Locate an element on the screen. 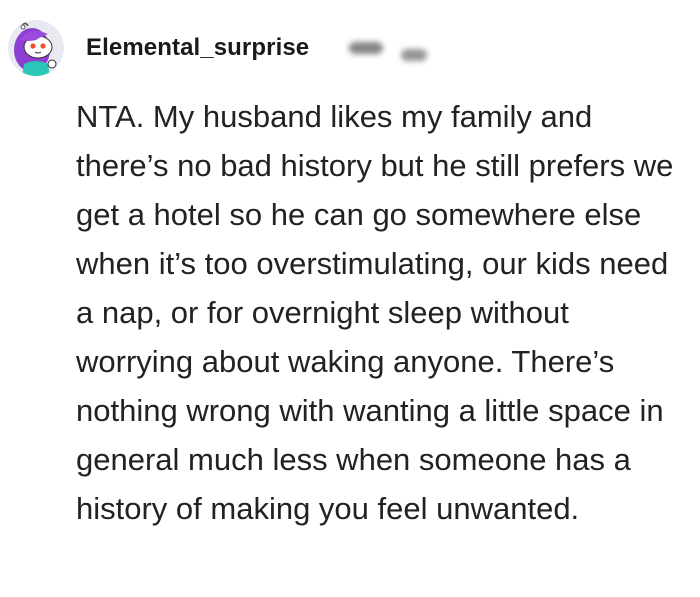  comment-header: Elemental_surprise is located at coordinates (218, 48).